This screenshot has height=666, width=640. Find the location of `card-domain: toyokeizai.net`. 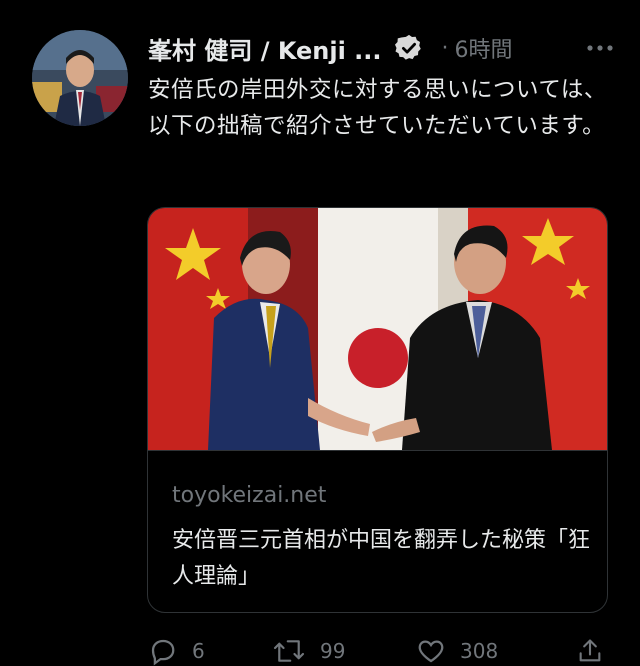

card-domain: toyokeizai.net is located at coordinates (249, 495).